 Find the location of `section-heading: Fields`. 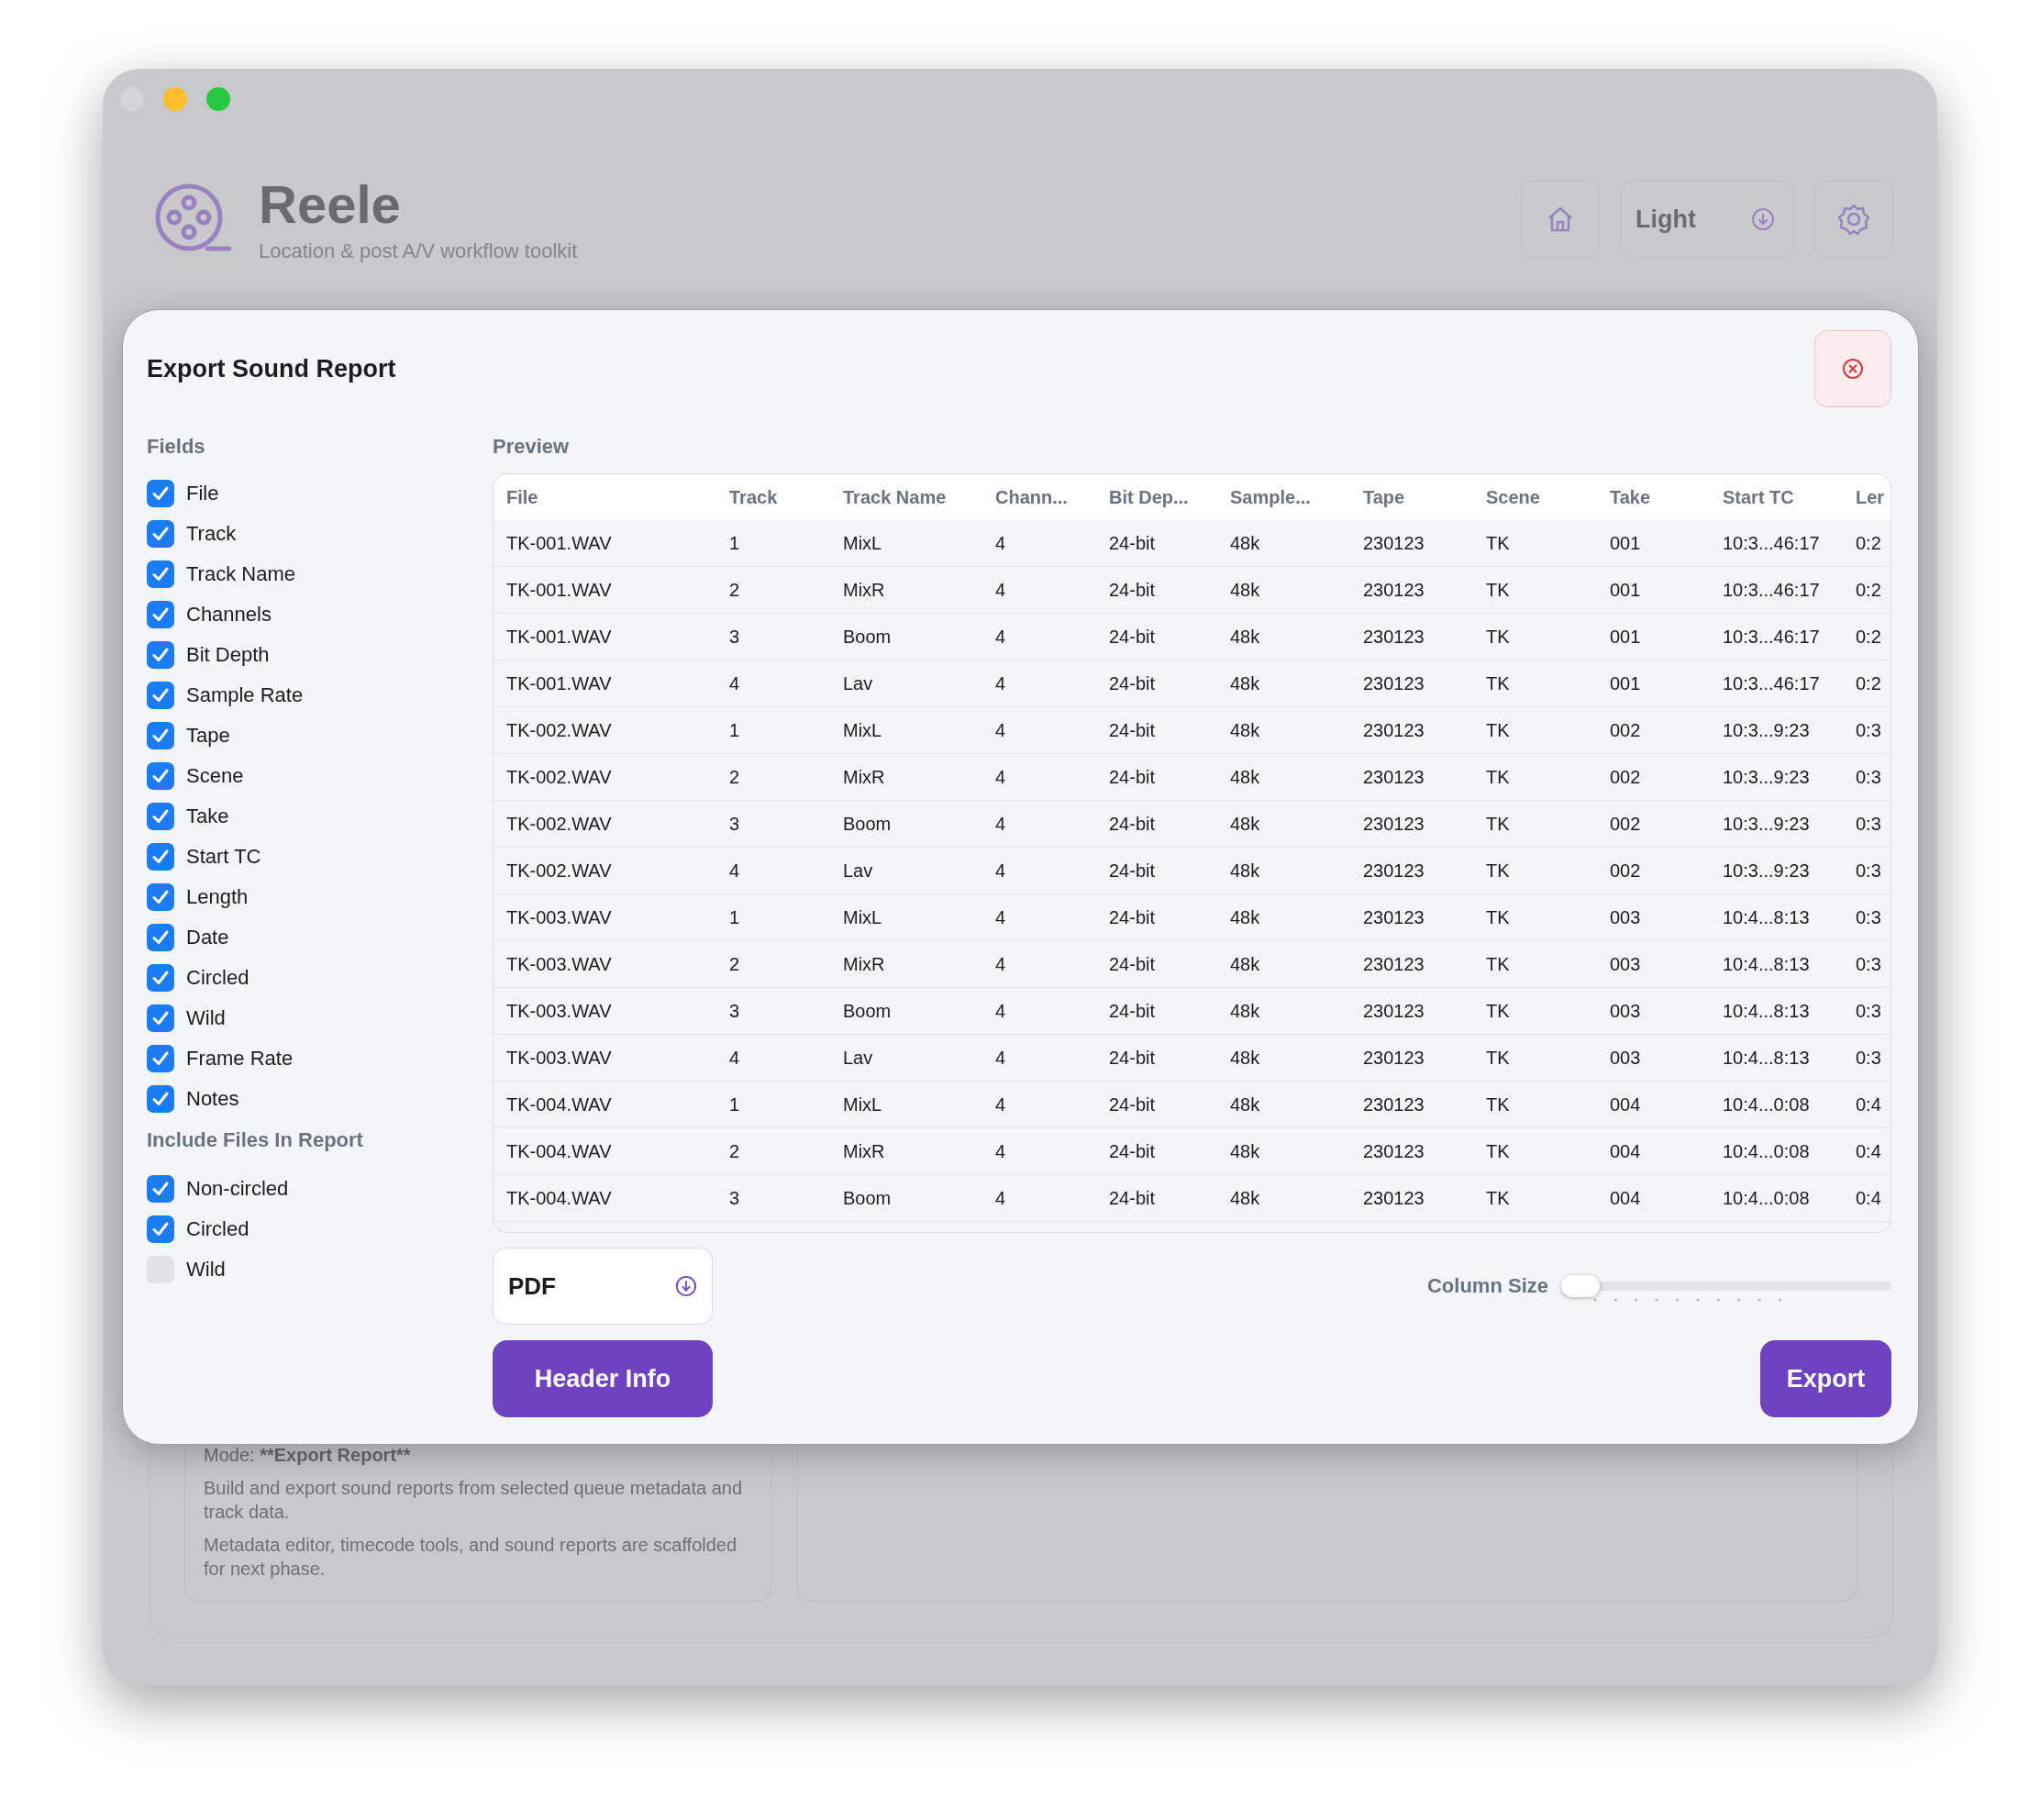

section-heading: Fields is located at coordinates (176, 447).